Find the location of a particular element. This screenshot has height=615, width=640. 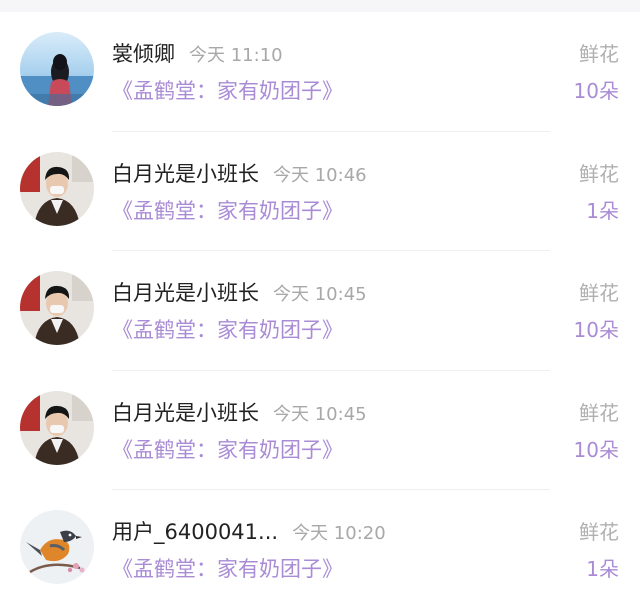

bird-branch-avatar-icon is located at coordinates (57, 547).